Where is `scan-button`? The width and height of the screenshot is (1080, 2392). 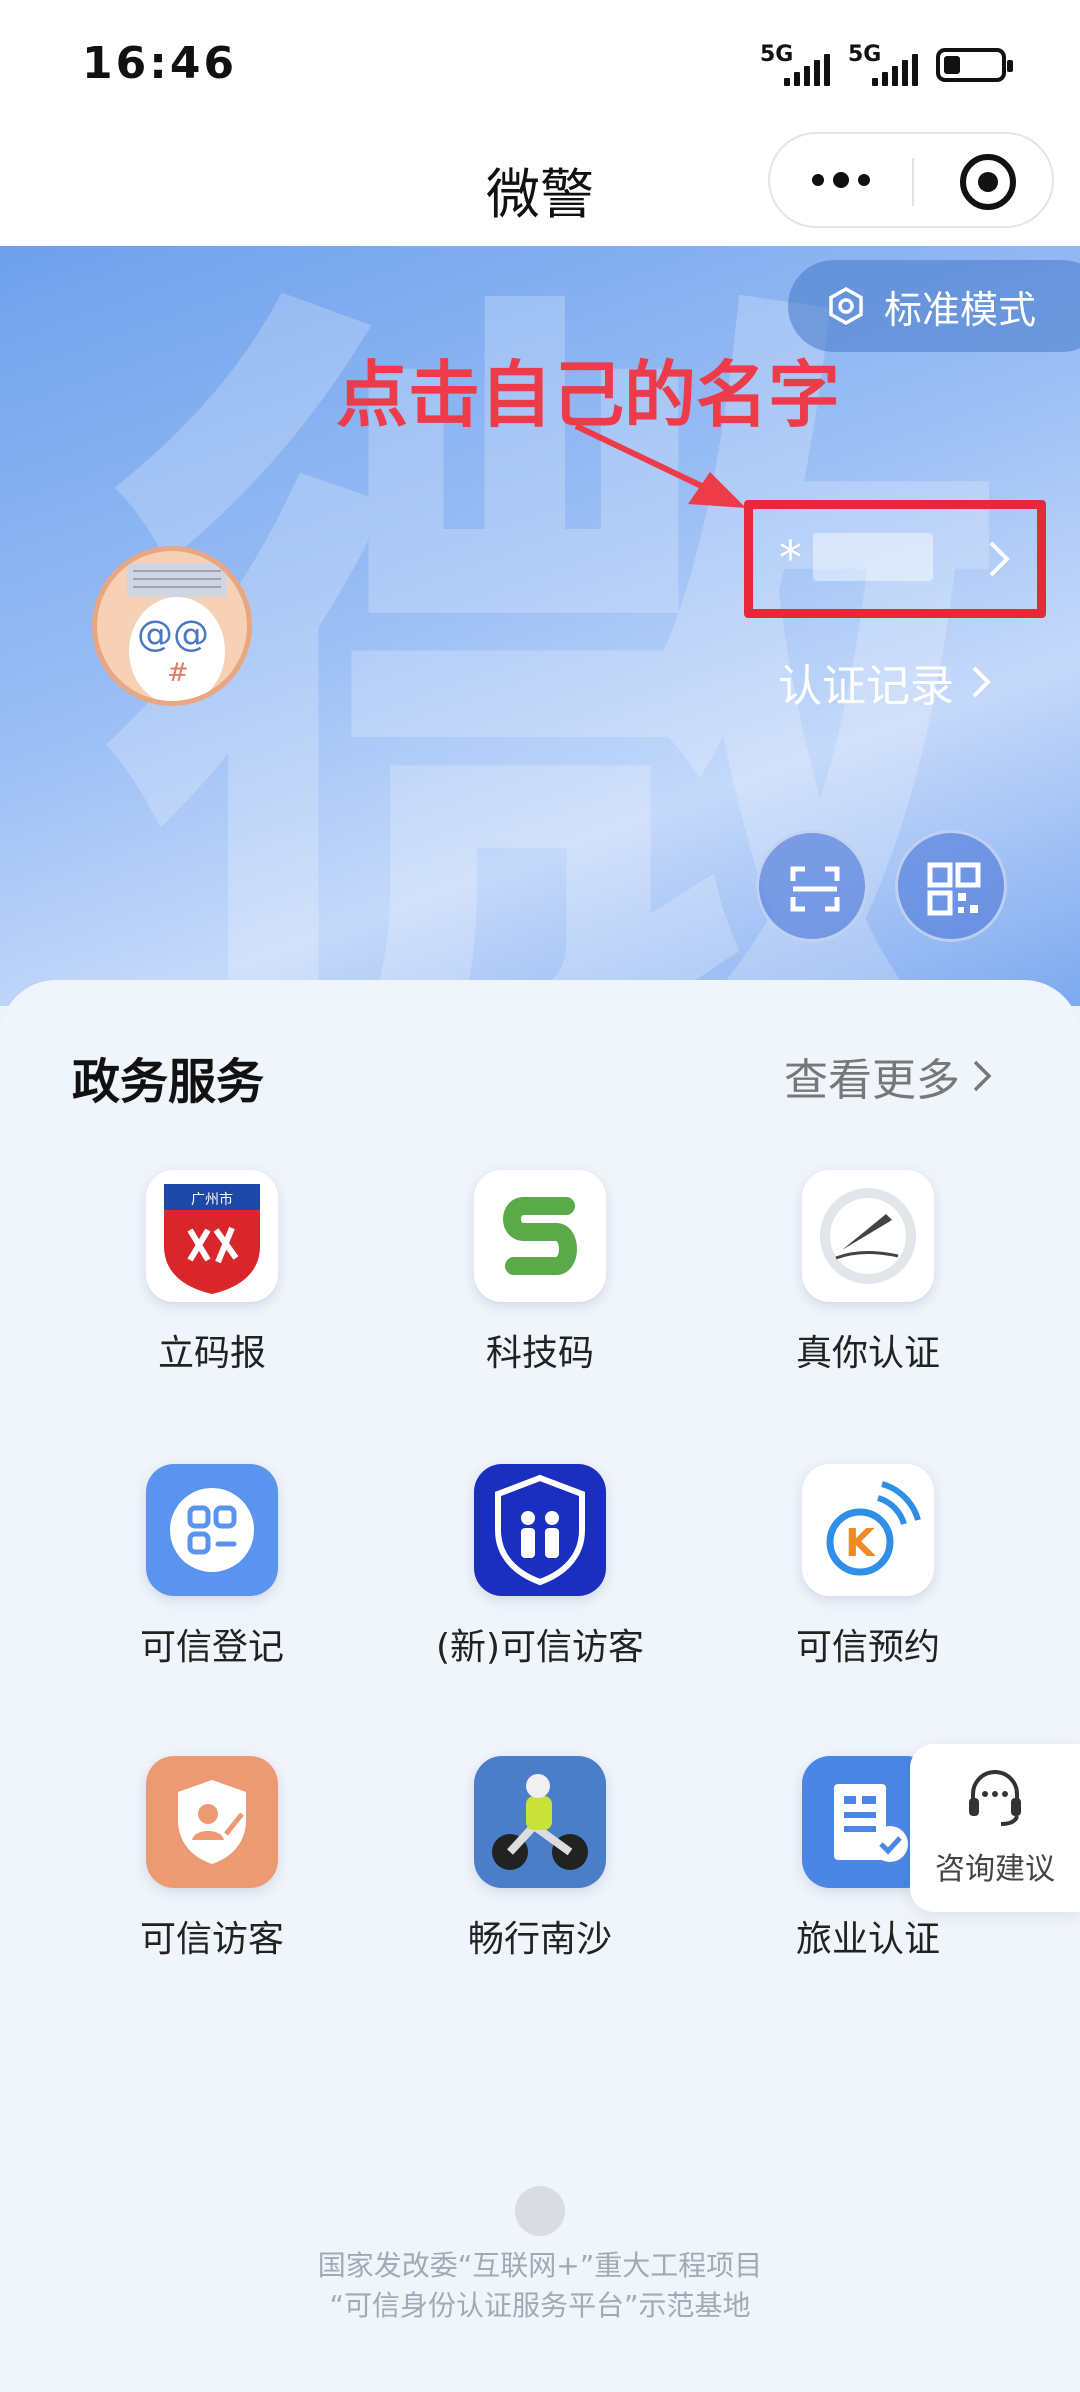 scan-button is located at coordinates (812, 886).